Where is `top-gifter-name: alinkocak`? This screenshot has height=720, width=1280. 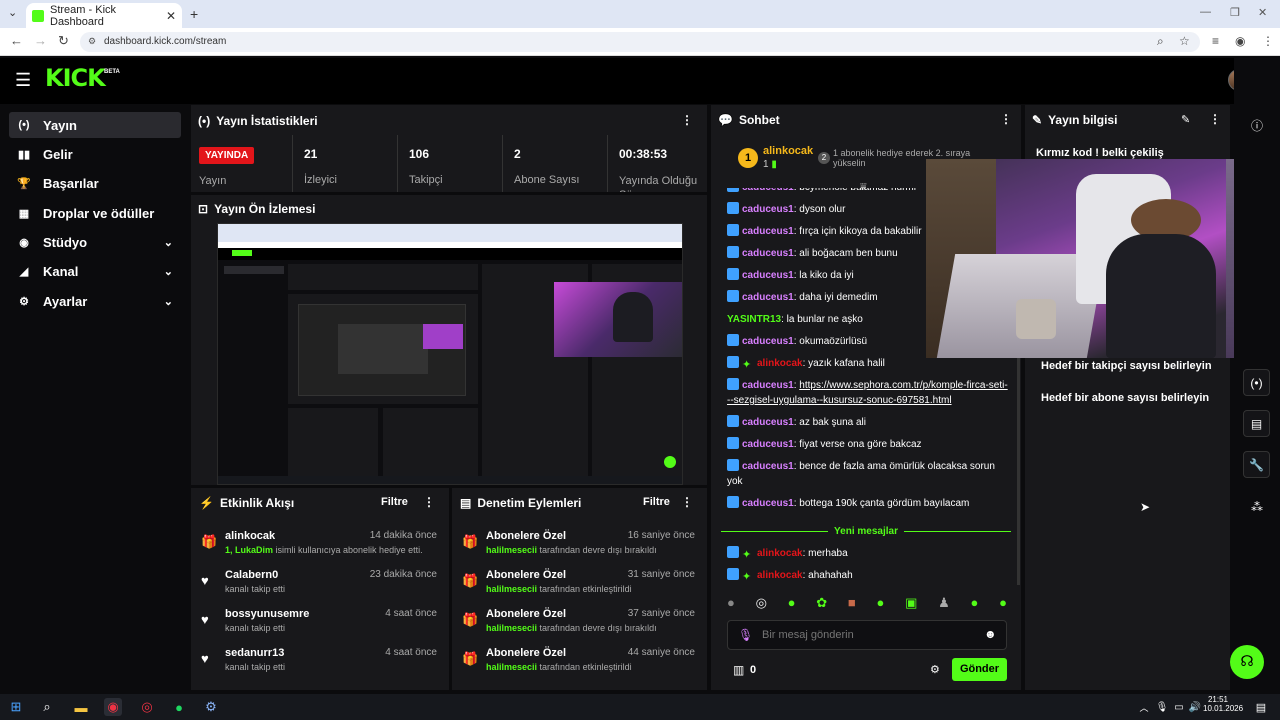 top-gifter-name: alinkocak is located at coordinates (788, 151).